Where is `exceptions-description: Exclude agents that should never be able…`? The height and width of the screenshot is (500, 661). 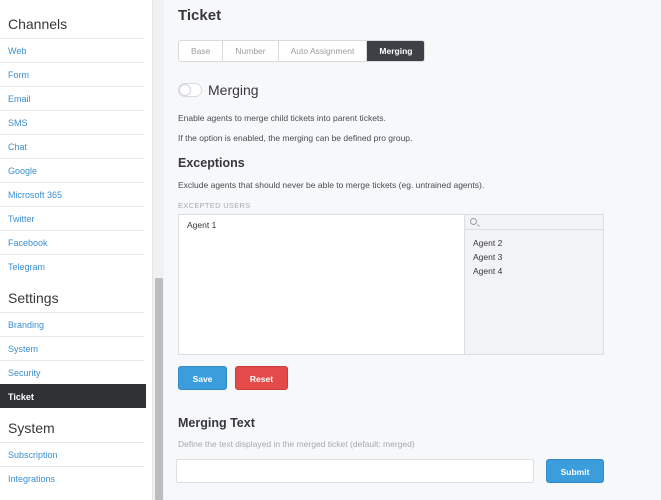 exceptions-description: Exclude agents that should never be able… is located at coordinates (331, 185).